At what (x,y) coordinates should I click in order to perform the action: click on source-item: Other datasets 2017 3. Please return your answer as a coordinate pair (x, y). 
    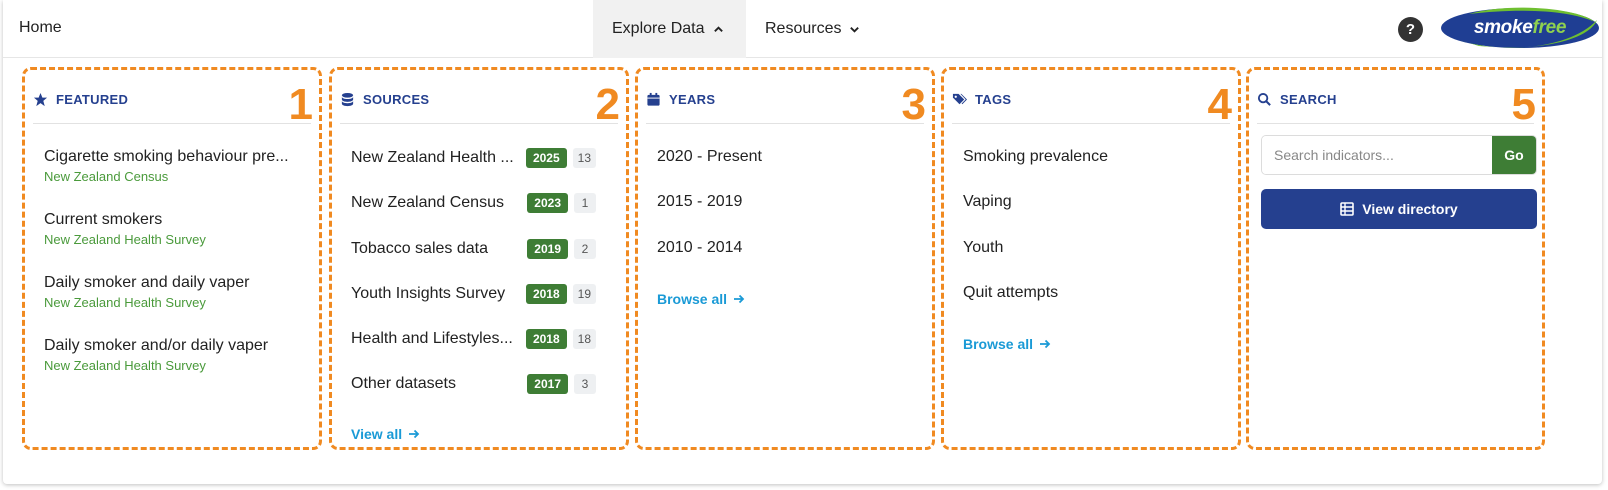
    Looking at the image, I should click on (473, 384).